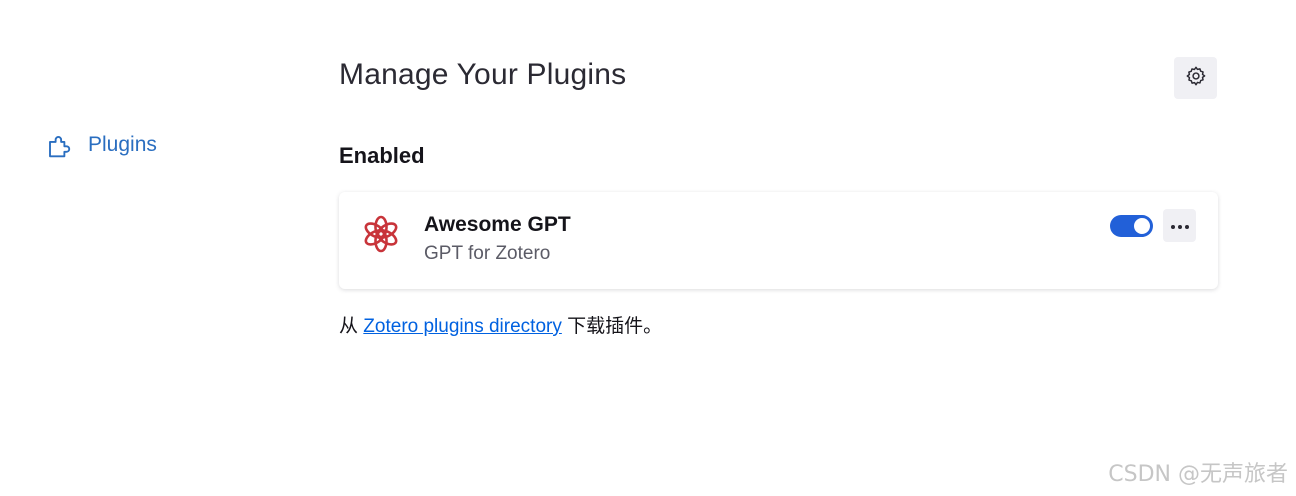  What do you see at coordinates (615, 326) in the screenshot?
I see `footer-suffix: 下载插件。` at bounding box center [615, 326].